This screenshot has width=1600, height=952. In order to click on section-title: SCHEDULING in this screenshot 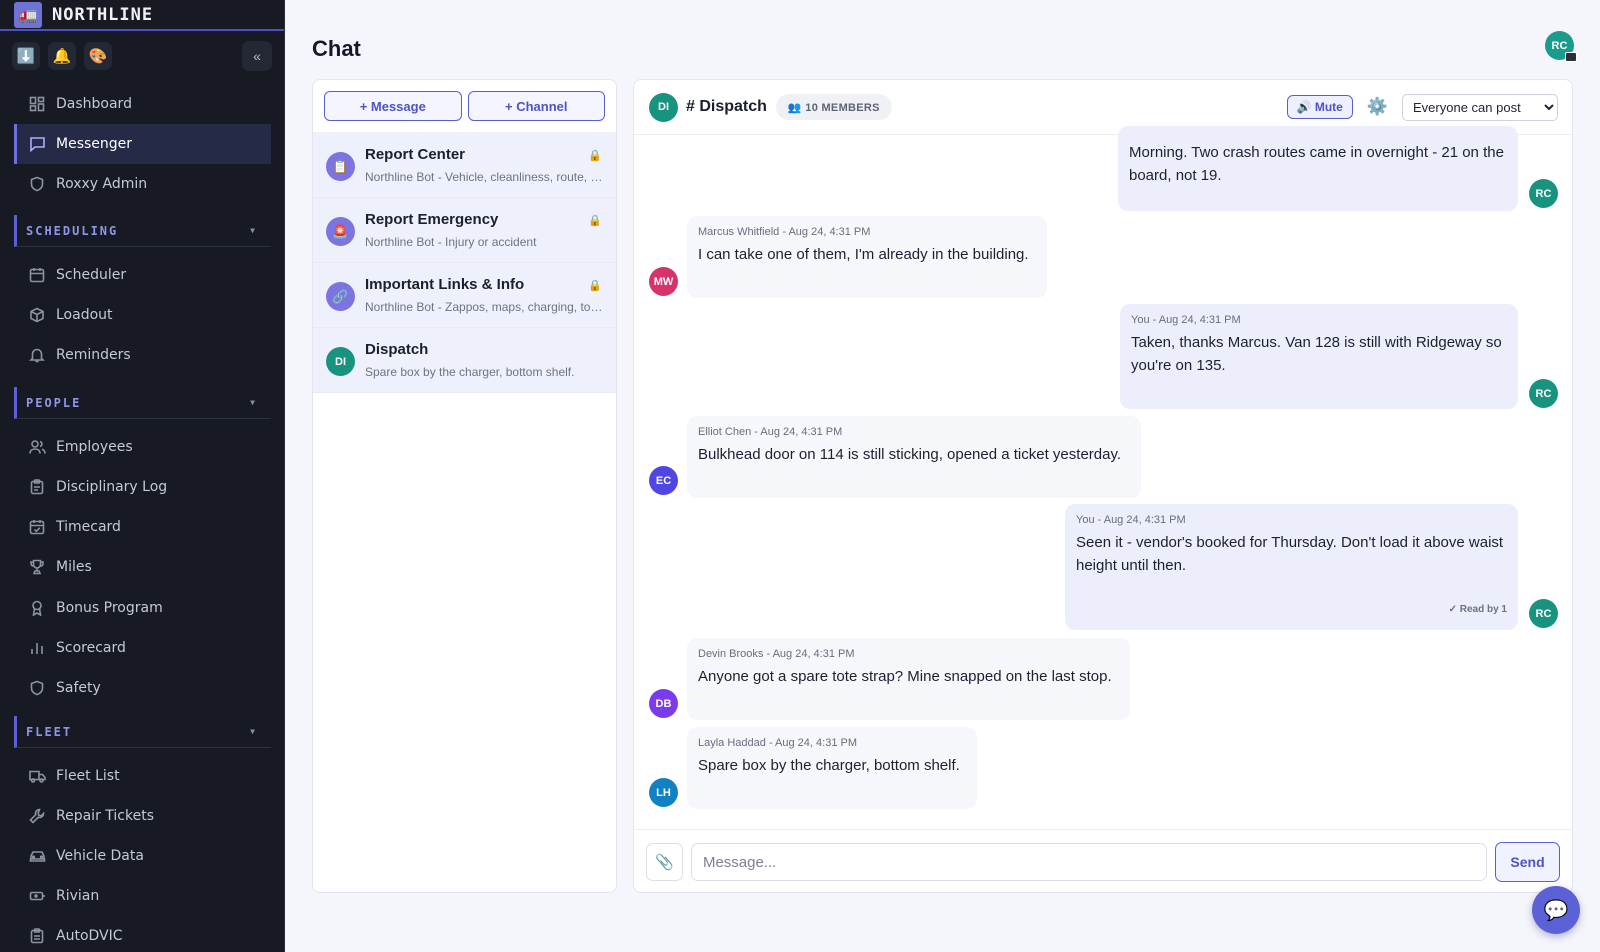, I will do `click(72, 230)`.